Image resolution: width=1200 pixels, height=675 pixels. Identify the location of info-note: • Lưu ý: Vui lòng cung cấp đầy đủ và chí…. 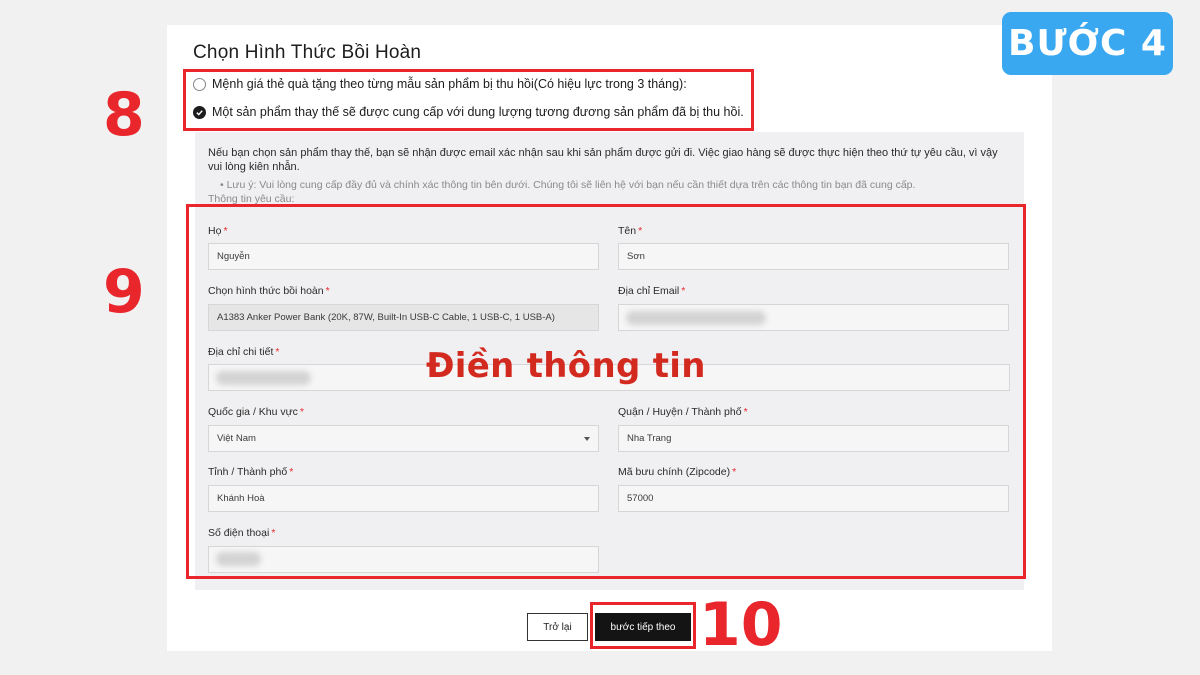
(568, 185).